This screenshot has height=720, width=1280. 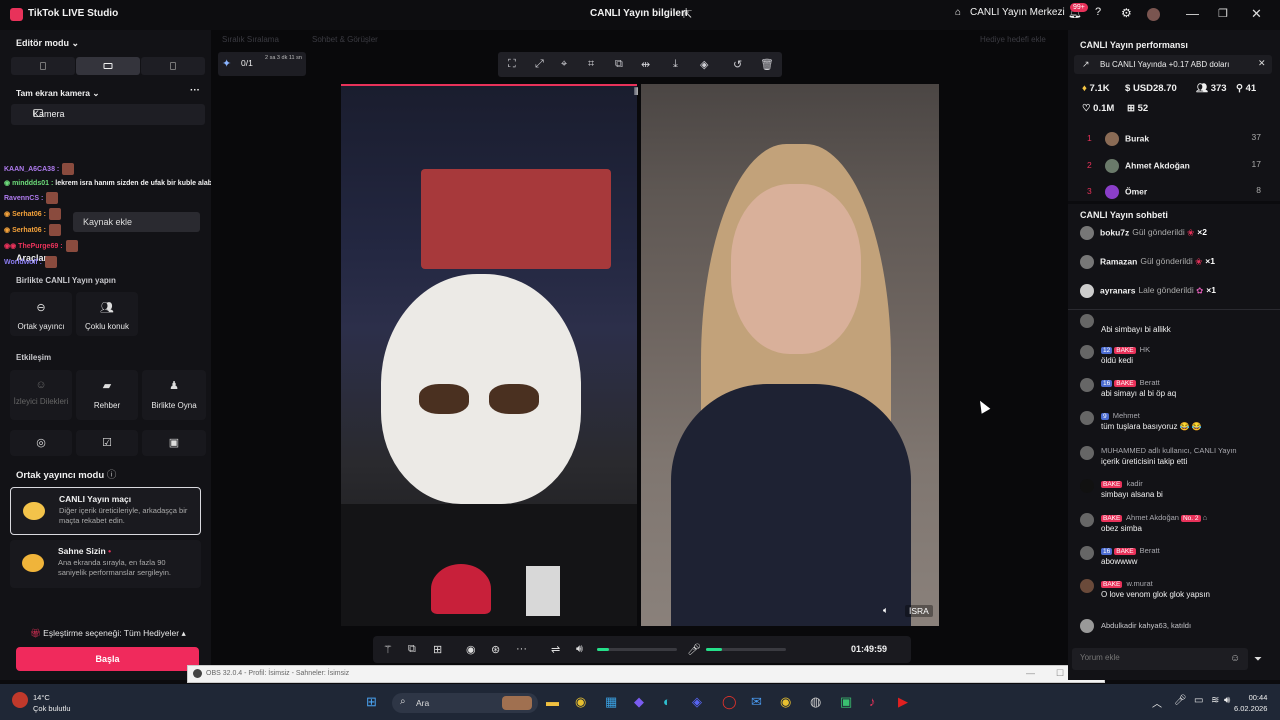 What do you see at coordinates (1098, 12) in the screenshot?
I see `help-icon: ?` at bounding box center [1098, 12].